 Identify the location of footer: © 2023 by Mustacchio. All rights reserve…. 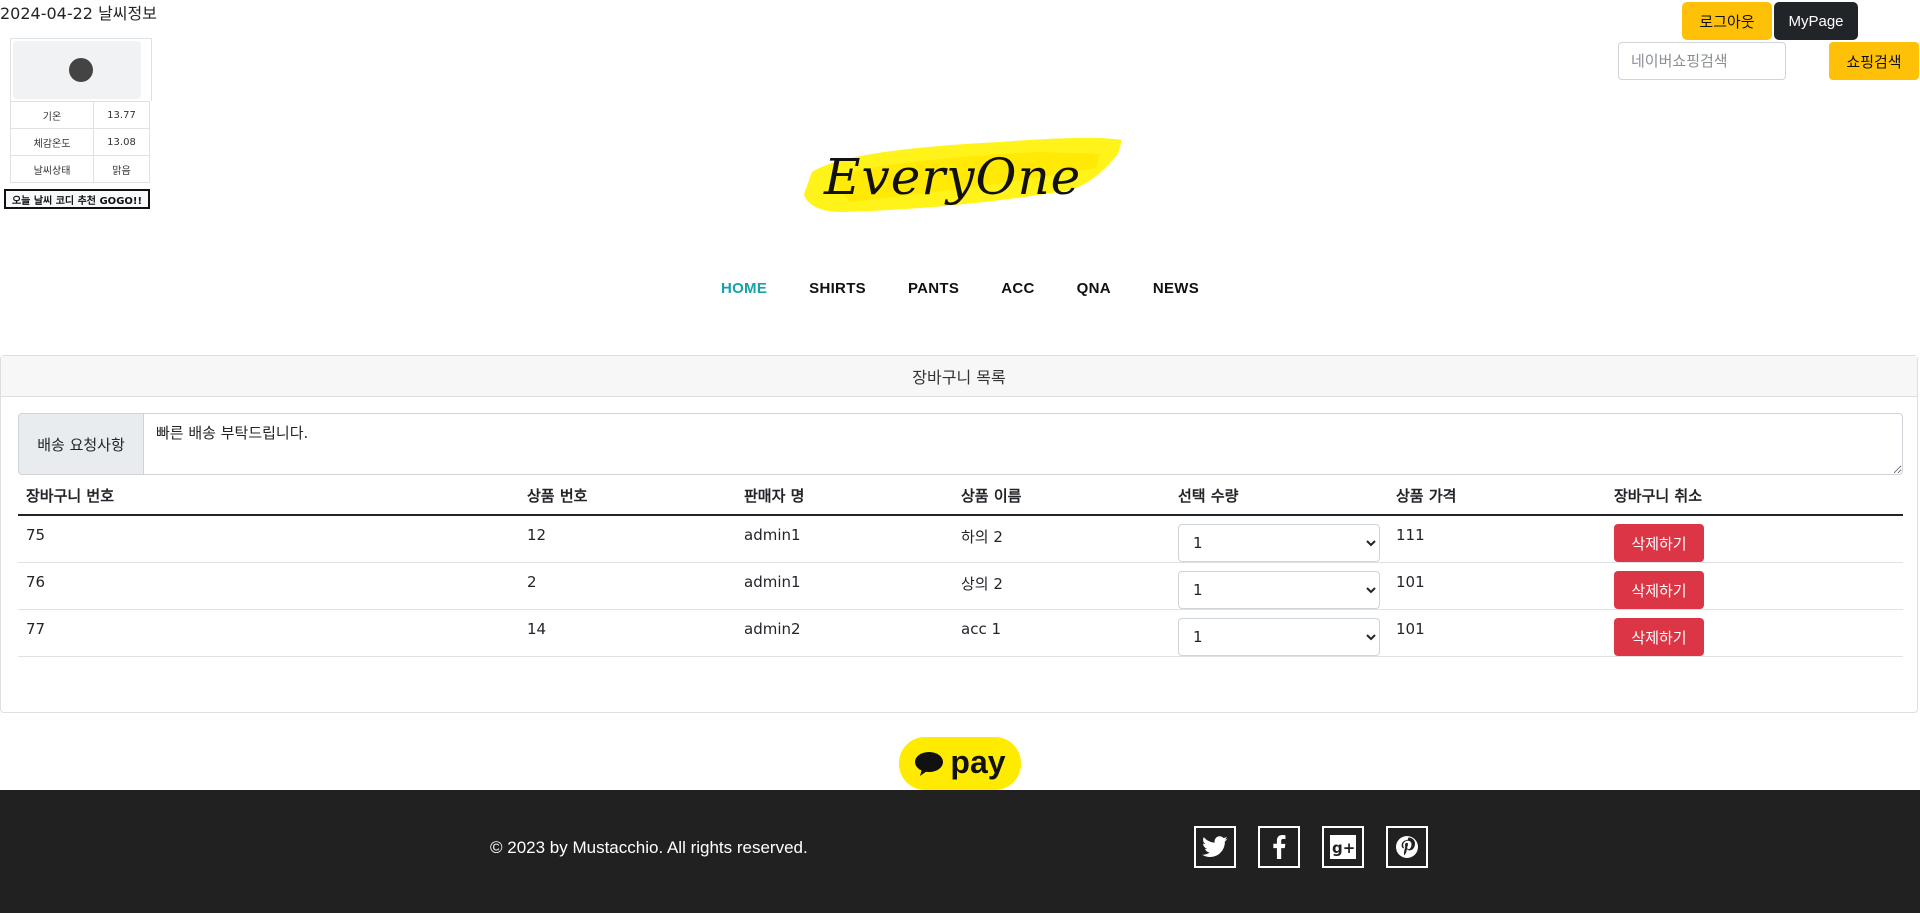
(960, 851).